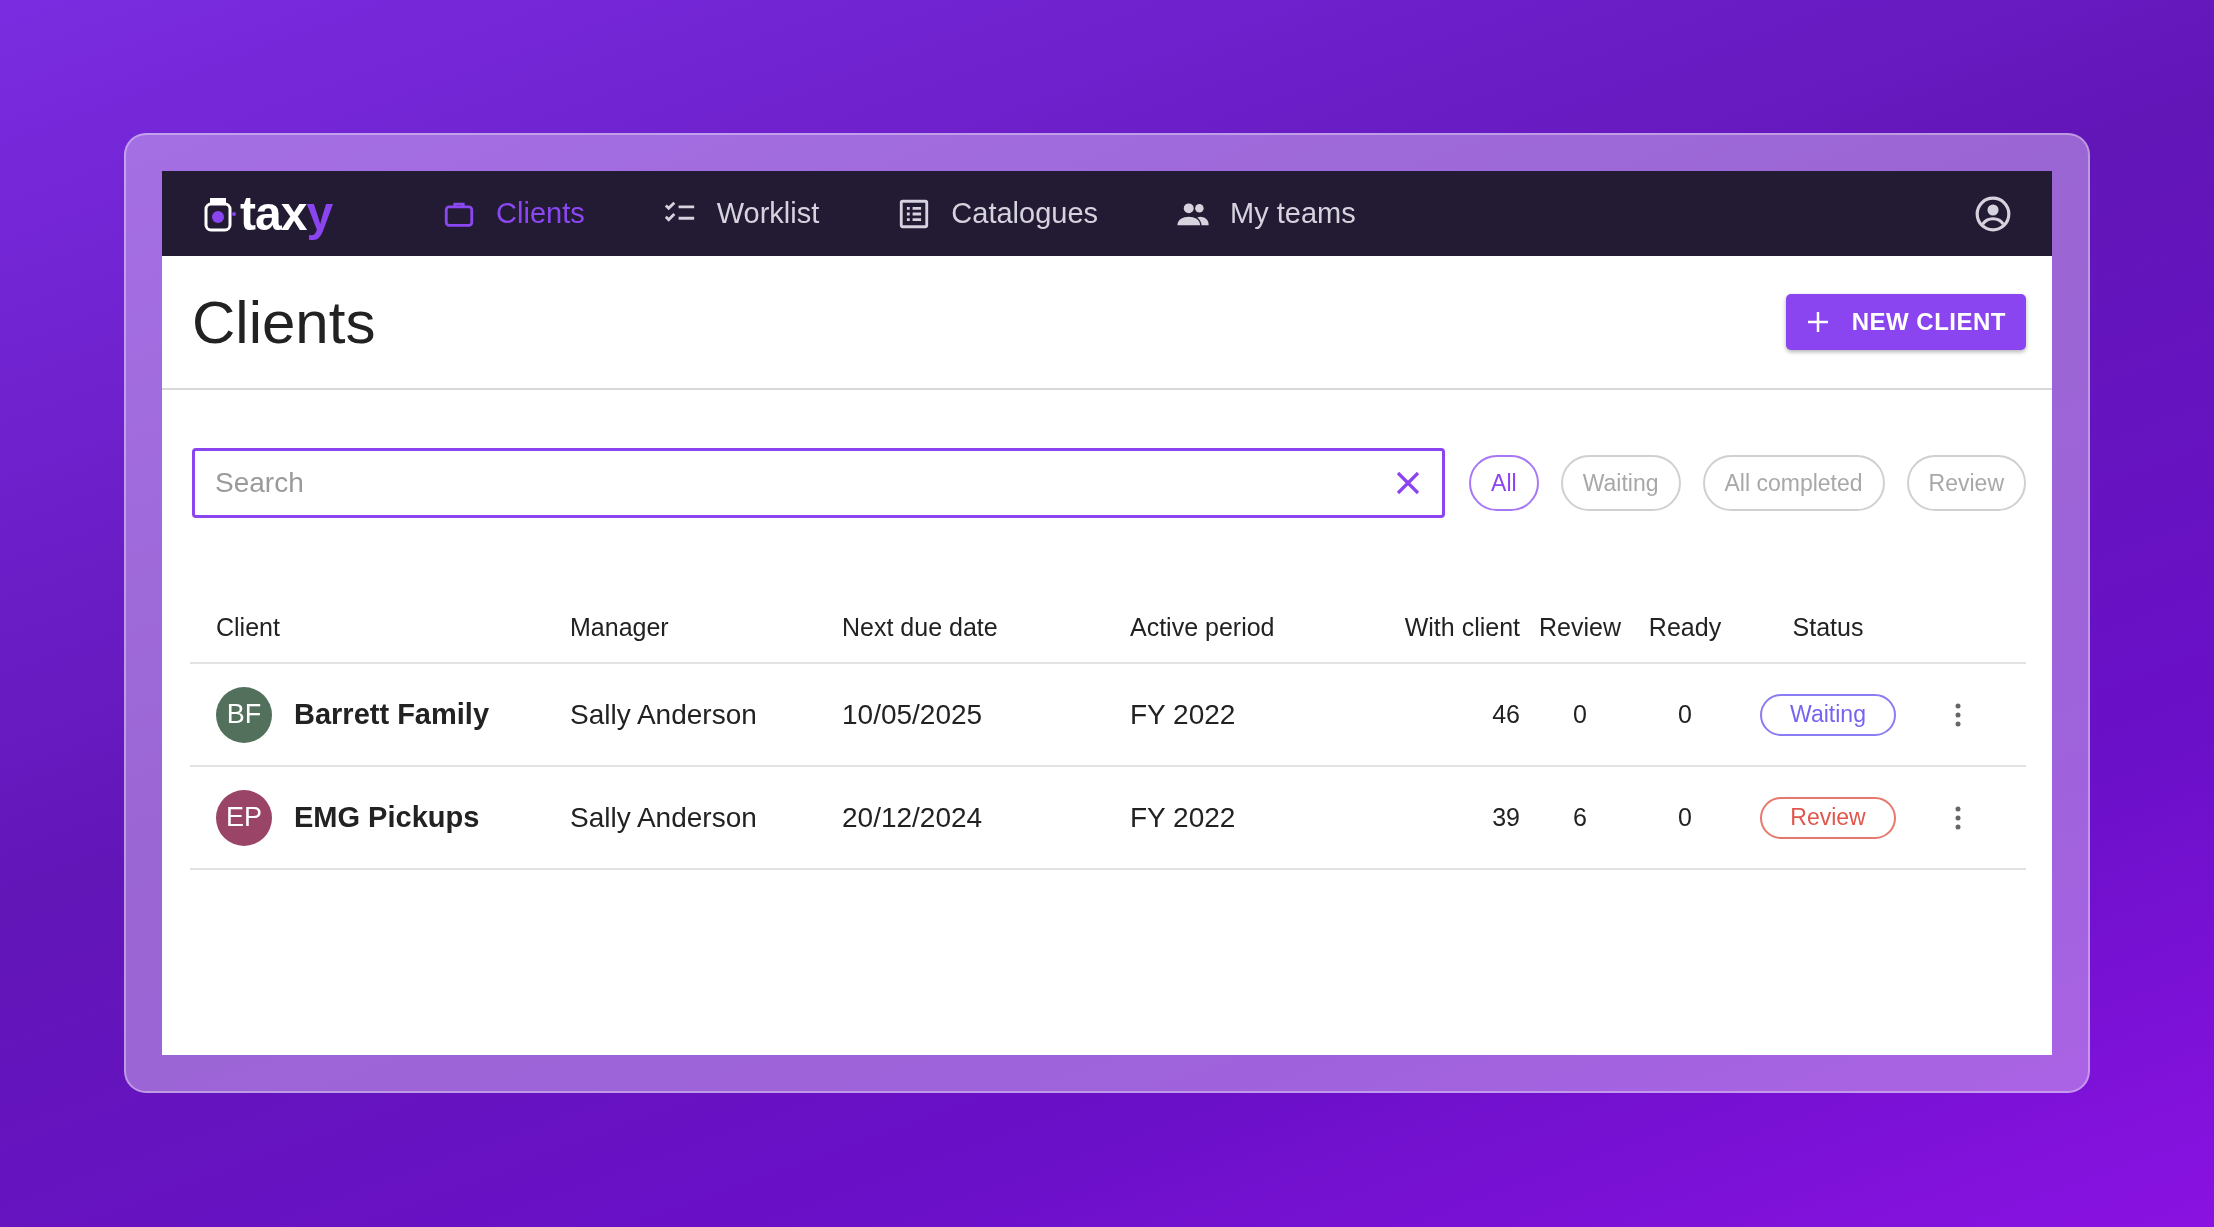 Image resolution: width=2214 pixels, height=1227 pixels. I want to click on column-header: Manager, so click(620, 627).